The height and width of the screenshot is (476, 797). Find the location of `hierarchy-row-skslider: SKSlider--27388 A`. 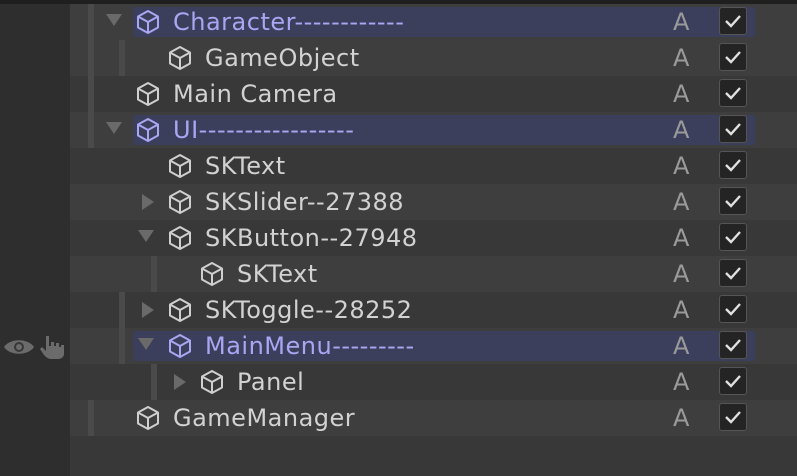

hierarchy-row-skslider: SKSlider--27388 A is located at coordinates (398, 202).